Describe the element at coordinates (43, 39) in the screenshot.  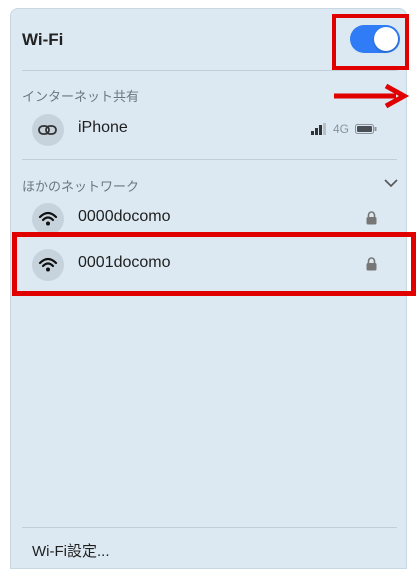
I see `wifi-title: Wi-Fi` at that location.